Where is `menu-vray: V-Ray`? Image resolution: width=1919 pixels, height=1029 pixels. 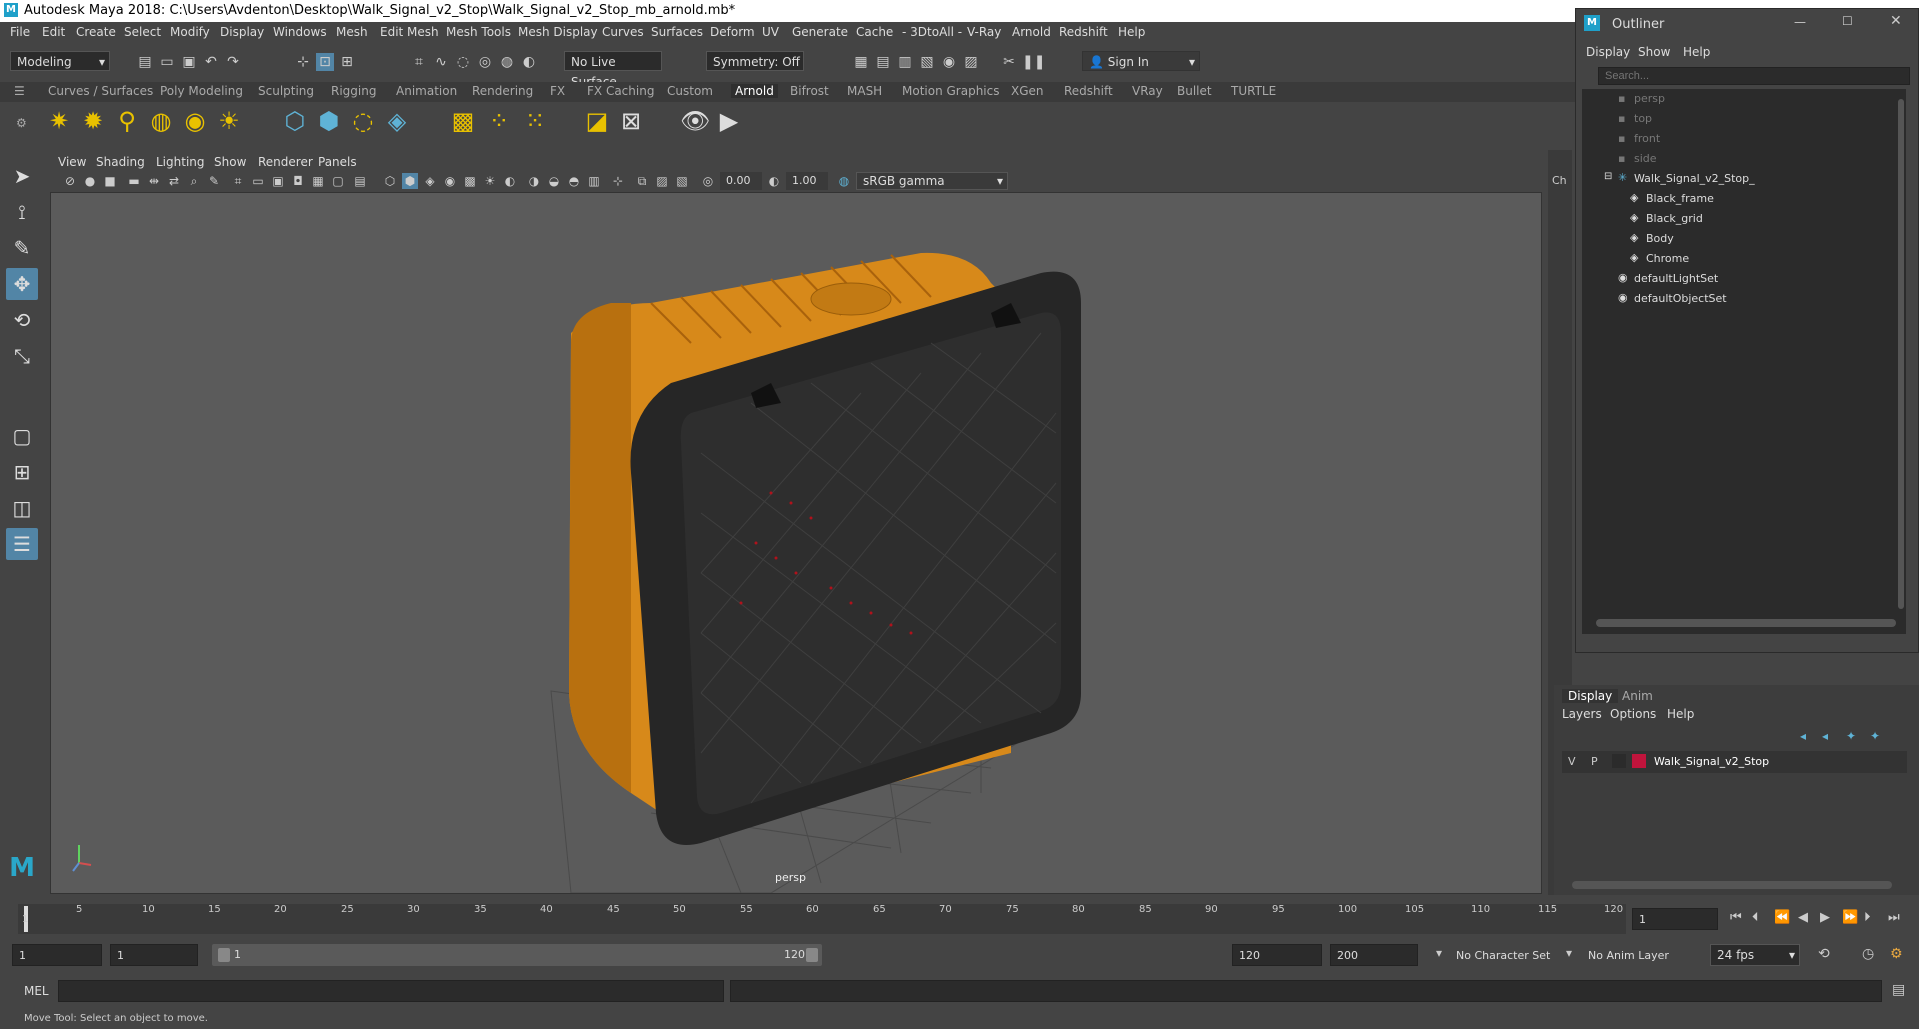
menu-vray: V-Ray is located at coordinates (984, 32).